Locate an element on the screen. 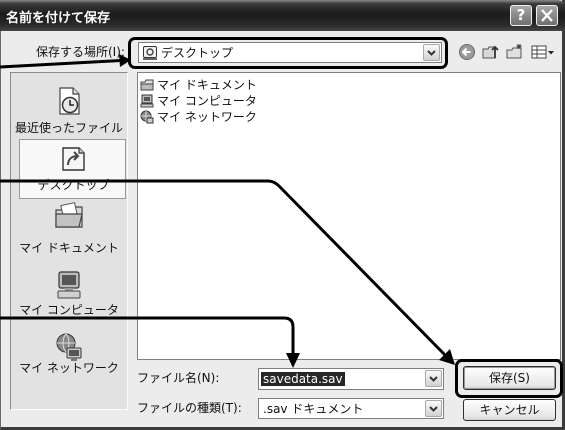  file-name-text: savedata.sav is located at coordinates (303, 379).